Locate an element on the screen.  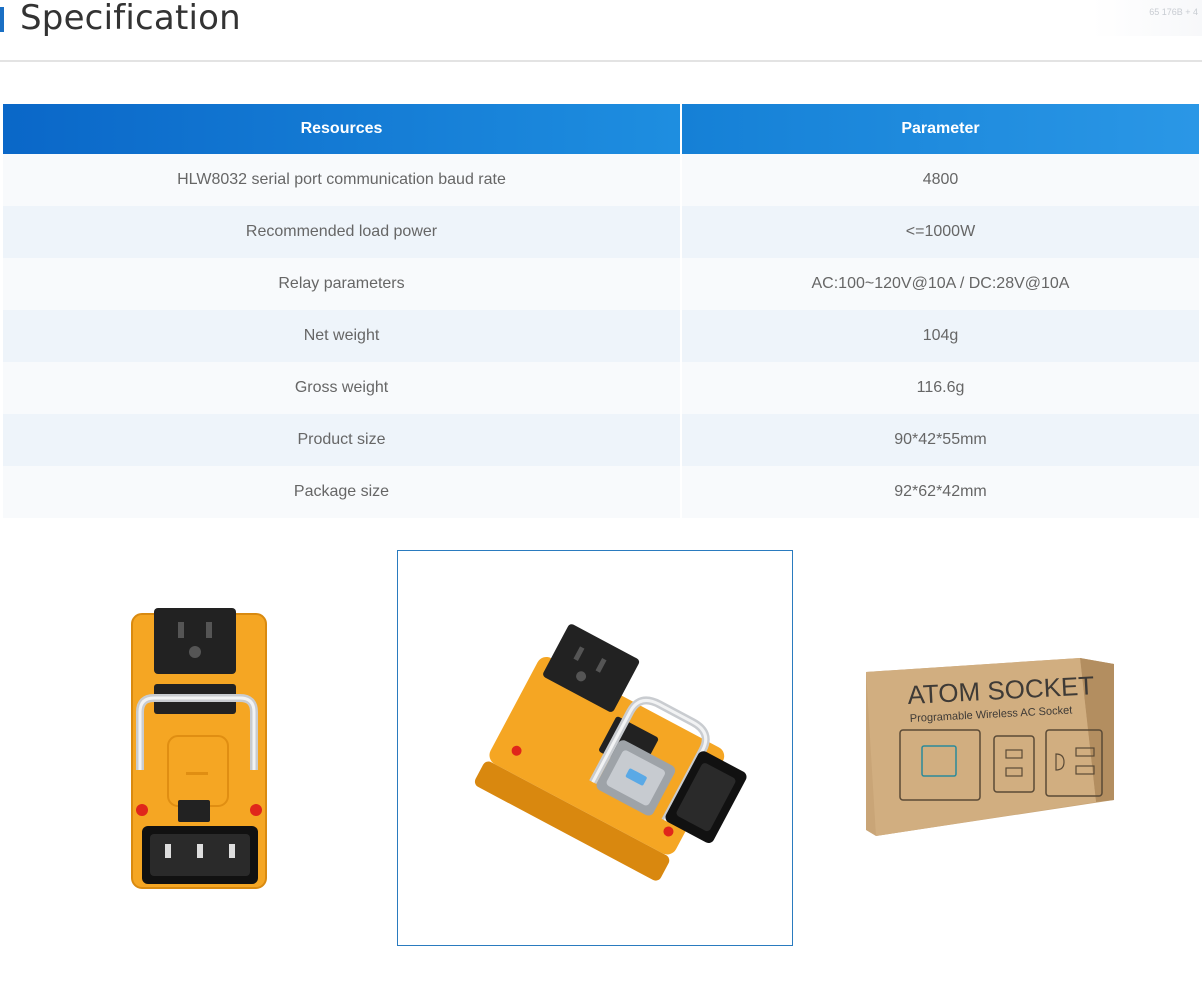
page-title: Specification is located at coordinates (130, 19).